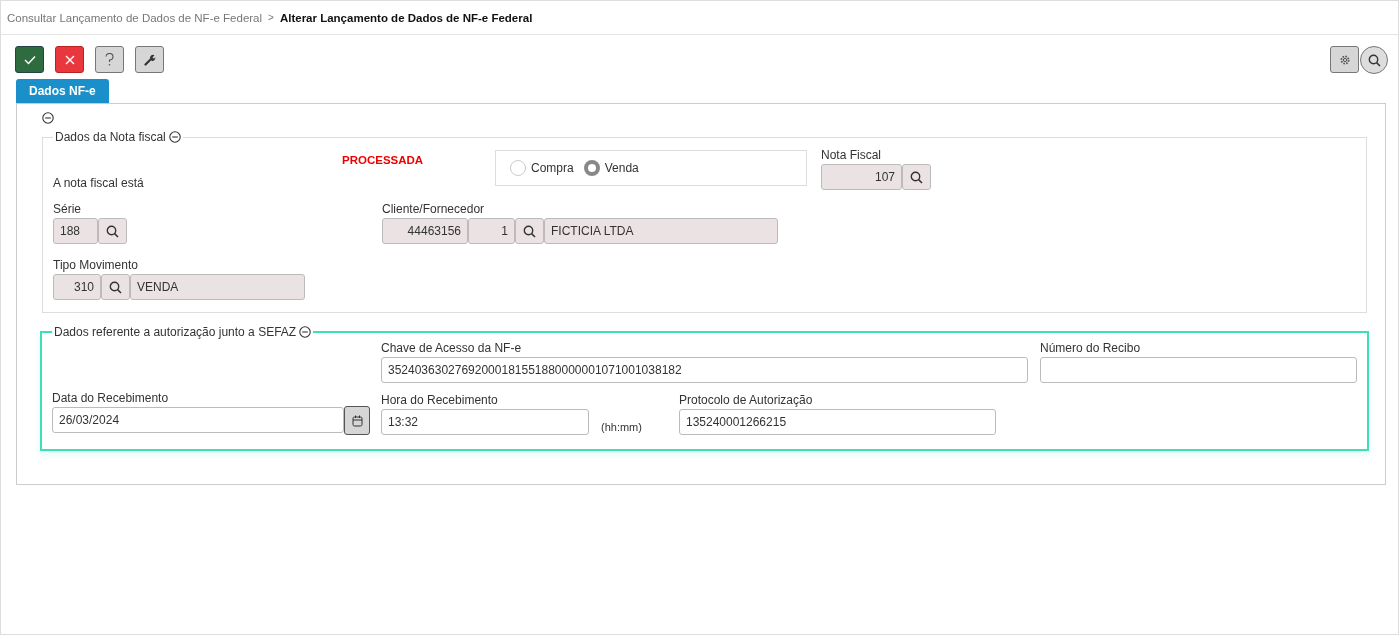  Describe the element at coordinates (746, 400) in the screenshot. I see `field-label: Protocolo de Autorização` at that location.